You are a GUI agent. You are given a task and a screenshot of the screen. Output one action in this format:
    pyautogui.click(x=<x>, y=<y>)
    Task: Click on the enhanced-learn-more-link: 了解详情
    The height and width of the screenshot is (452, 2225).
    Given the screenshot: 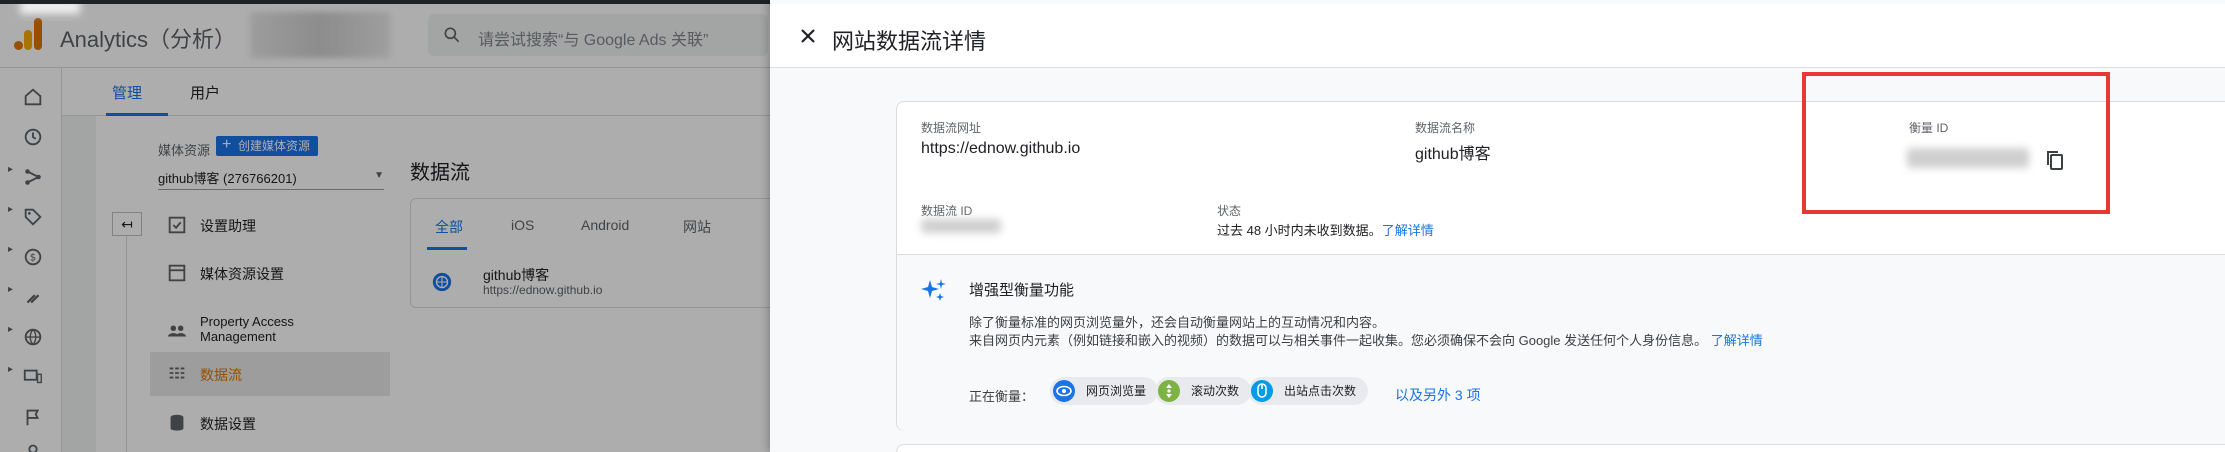 What is the action you would take?
    pyautogui.click(x=1737, y=340)
    